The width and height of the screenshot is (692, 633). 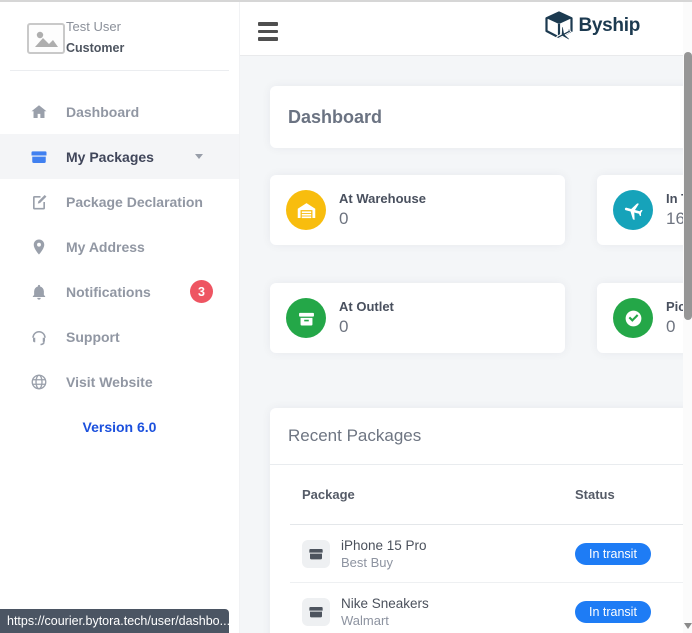 I want to click on stat-card-picked-up: Picked Up 0, so click(x=644, y=318).